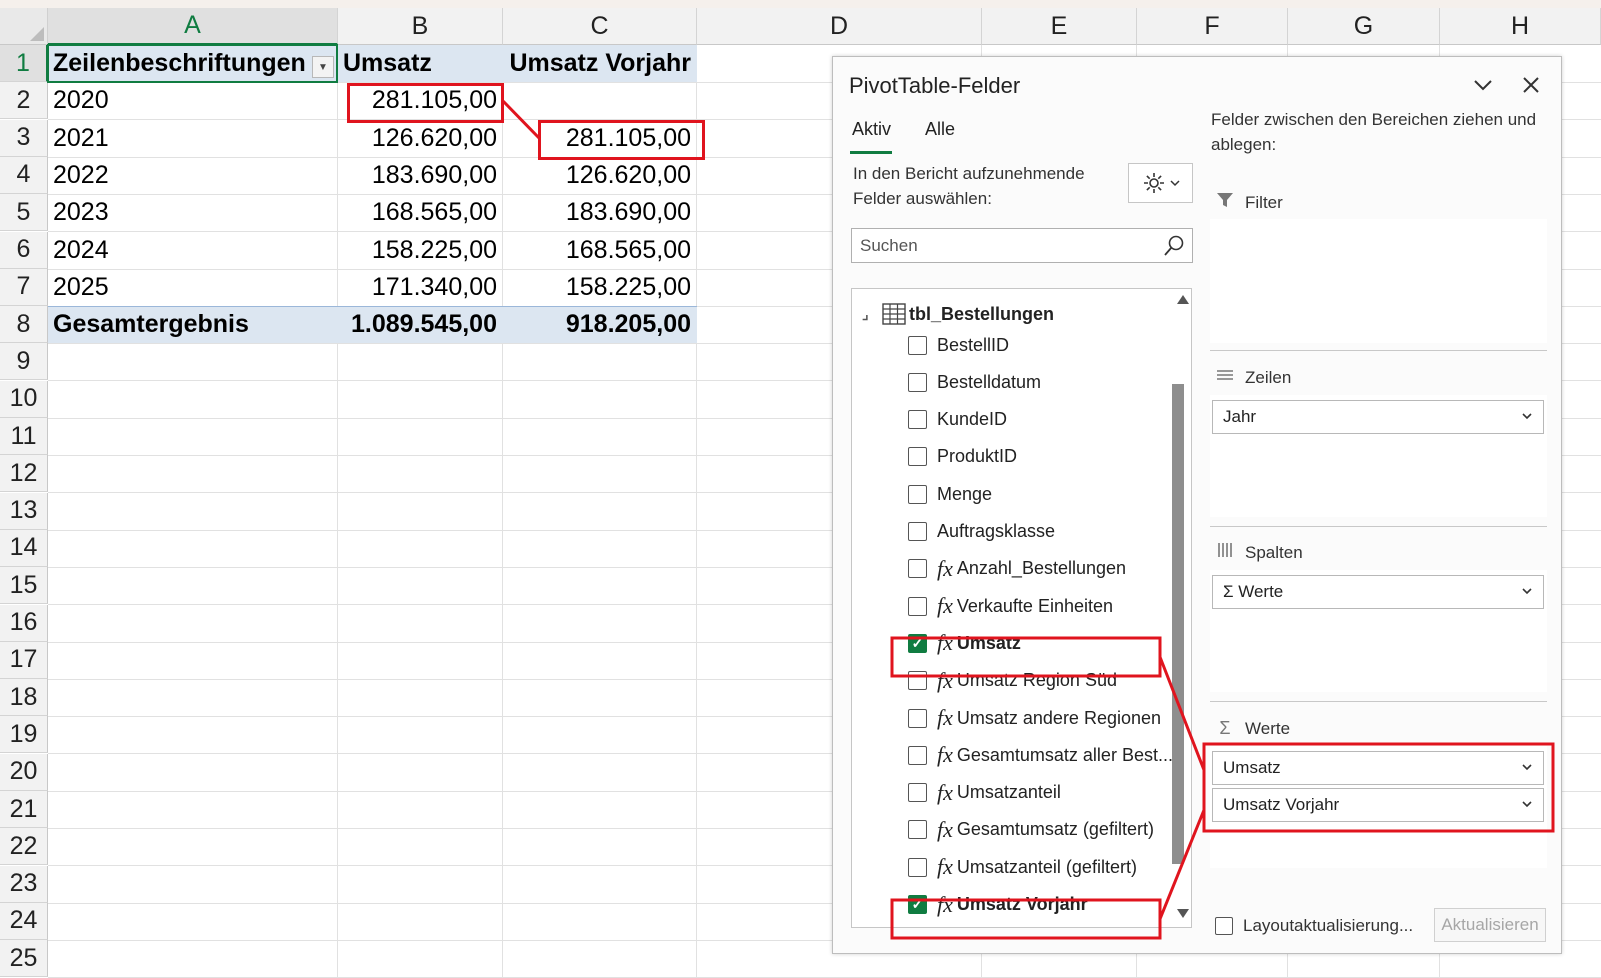 This screenshot has height=978, width=1601. I want to click on update-button: Aktualisieren, so click(1490, 925).